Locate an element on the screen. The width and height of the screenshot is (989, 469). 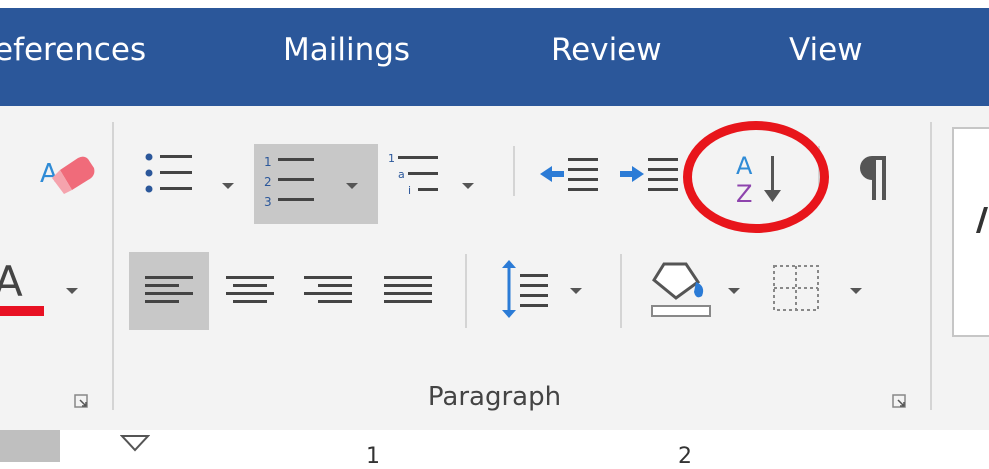
align-left-button is located at coordinates (169, 291).